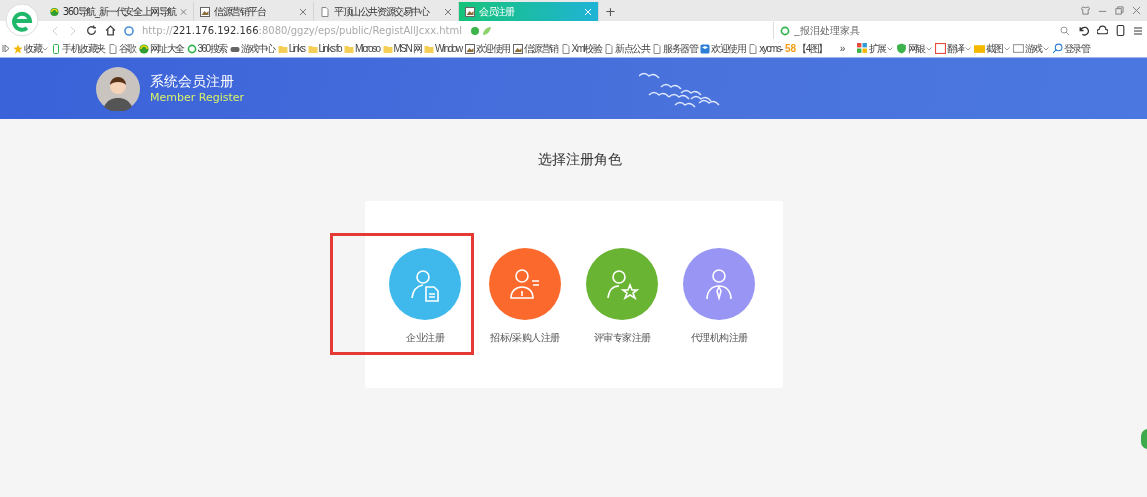 The width and height of the screenshot is (1147, 497). I want to click on toolbar-item: 登录管, so click(1070, 48).